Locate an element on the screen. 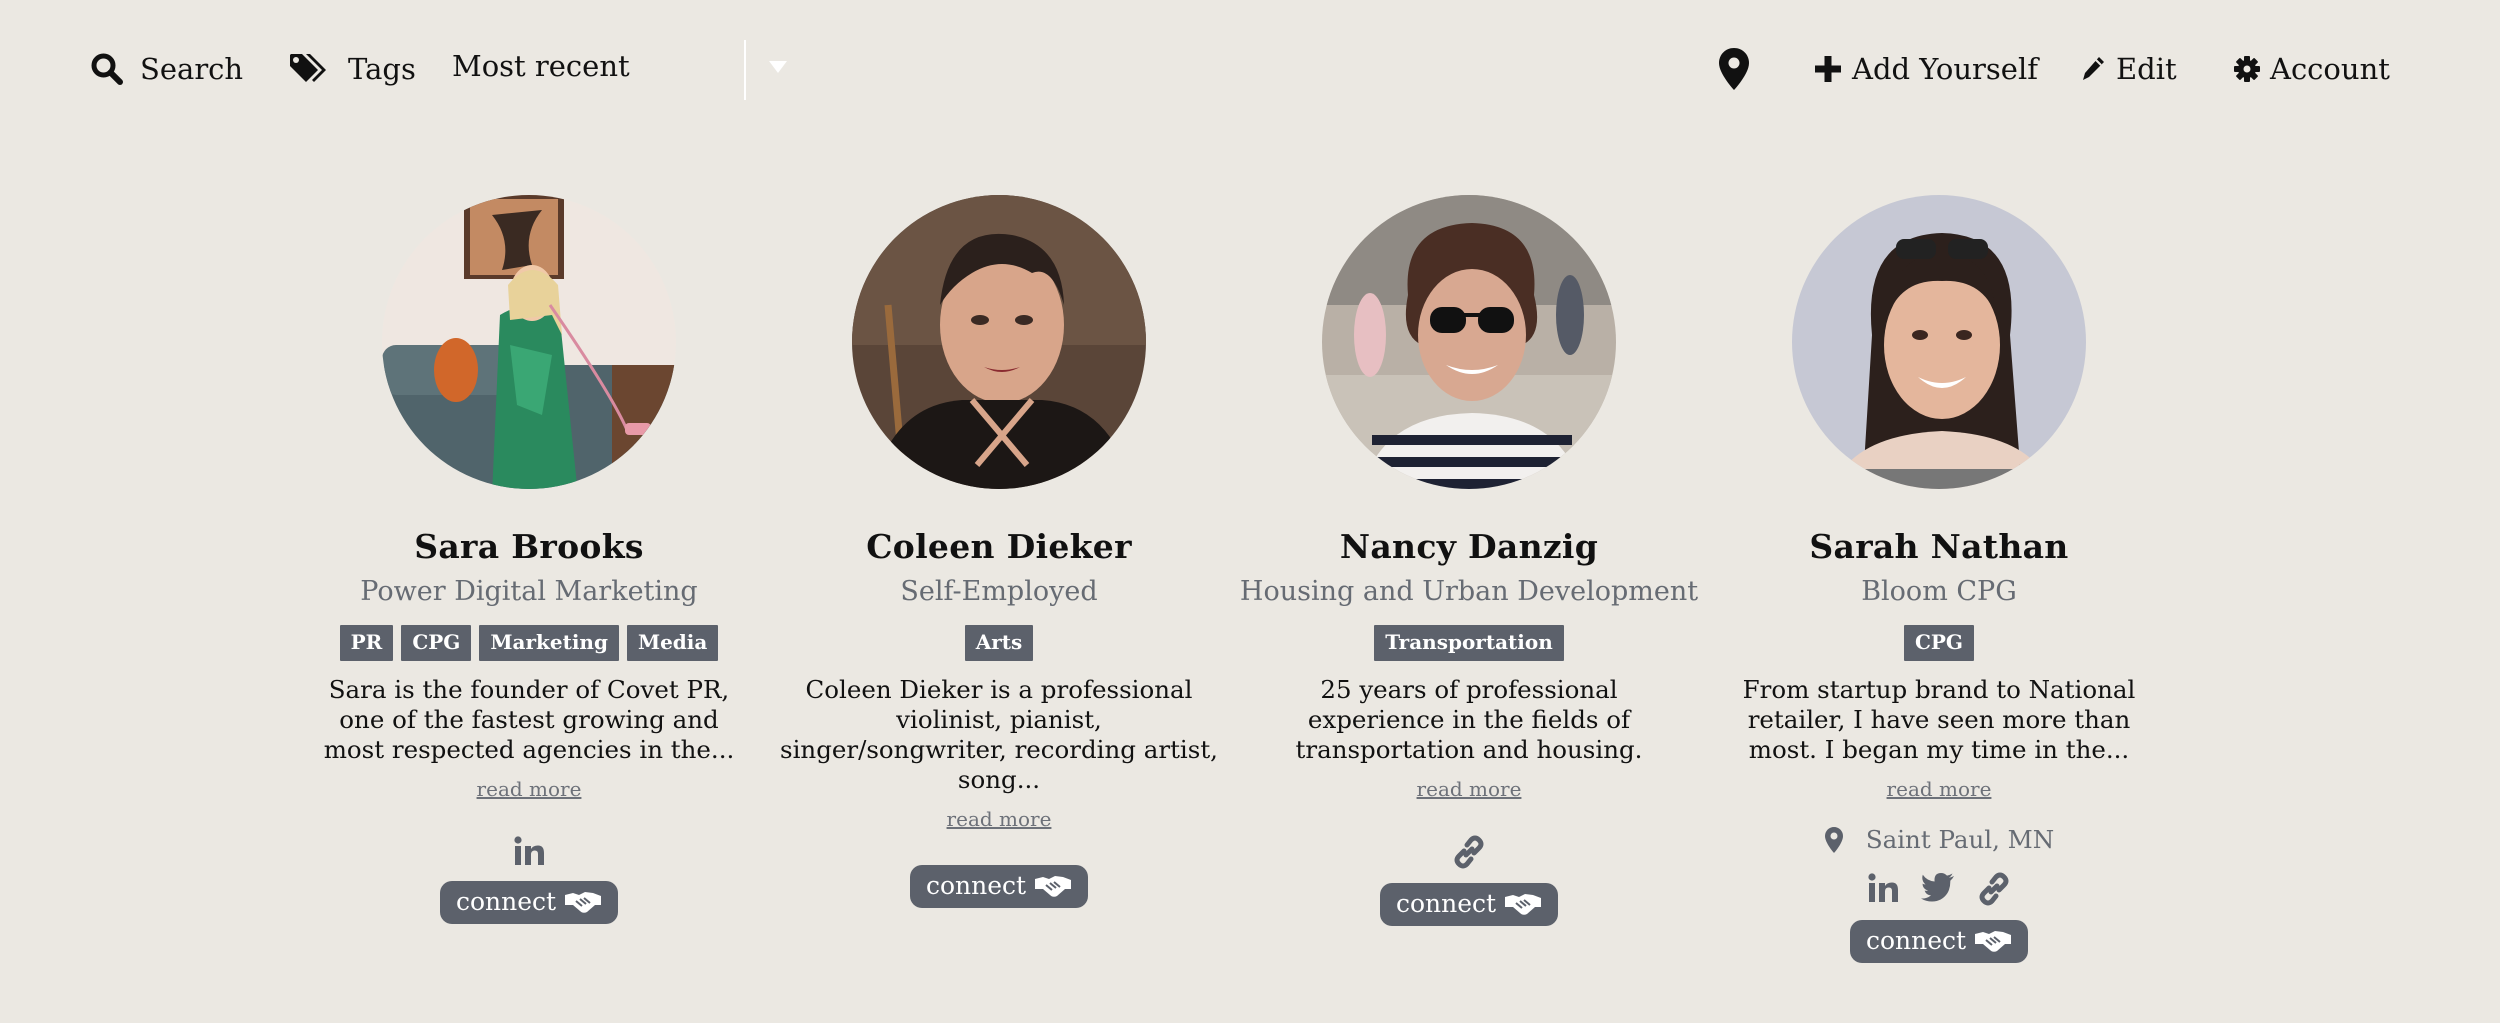 Image resolution: width=2500 pixels, height=1023 pixels. search-nav-button: Search is located at coordinates (166, 69).